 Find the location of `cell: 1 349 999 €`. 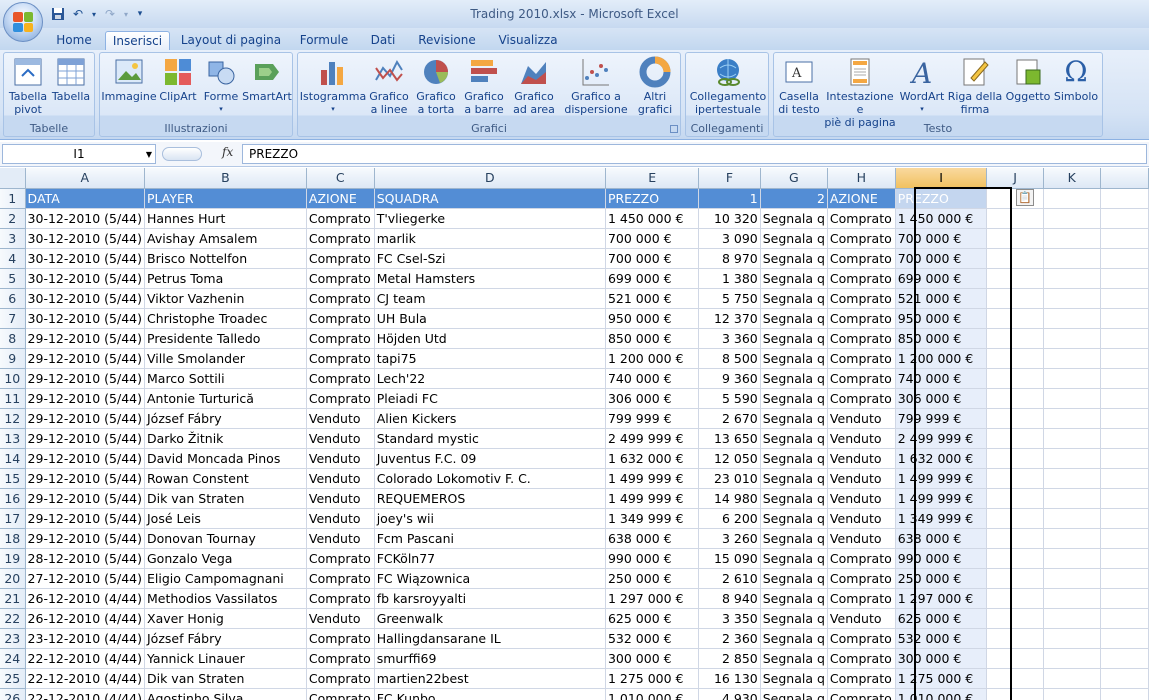

cell: 1 349 999 € is located at coordinates (652, 518).